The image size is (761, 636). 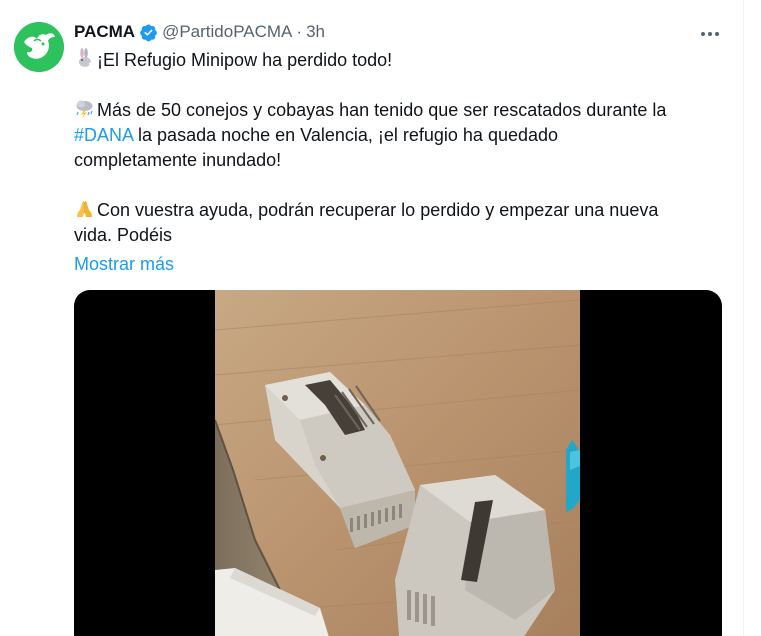 I want to click on text-line-1: ¡El Refugio Minipow ha perdido todo!, so click(x=398, y=60).